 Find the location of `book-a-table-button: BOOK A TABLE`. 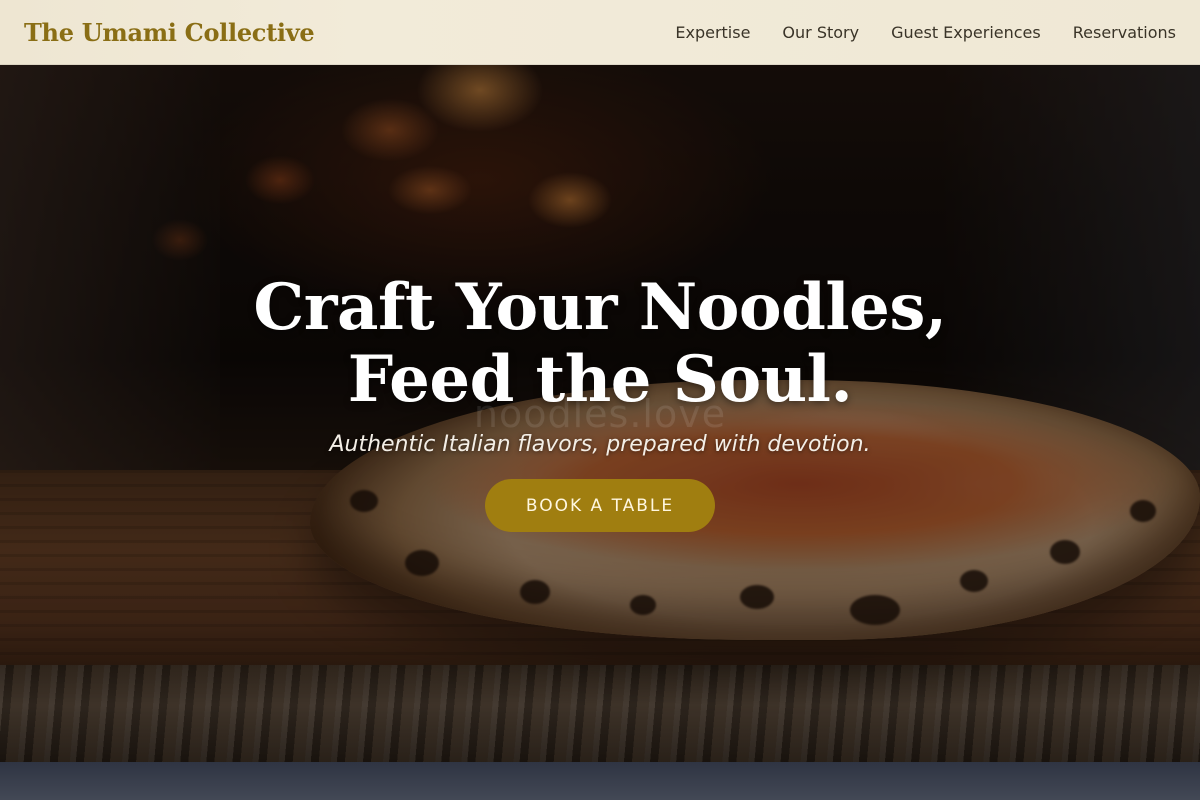

book-a-table-button: BOOK A TABLE is located at coordinates (600, 505).